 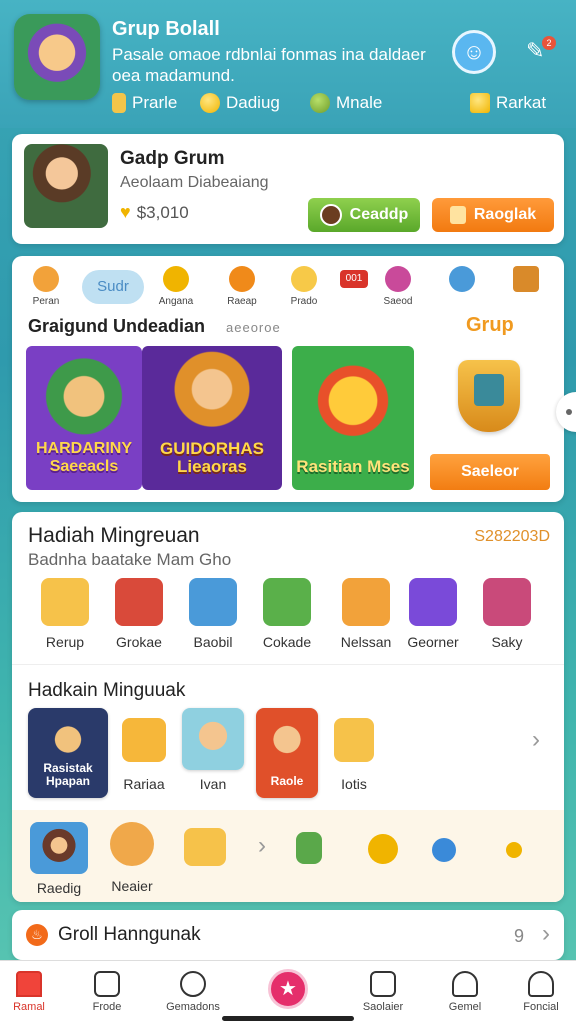 What do you see at coordinates (493, 215) in the screenshot?
I see `orange-action-button: Raoglak` at bounding box center [493, 215].